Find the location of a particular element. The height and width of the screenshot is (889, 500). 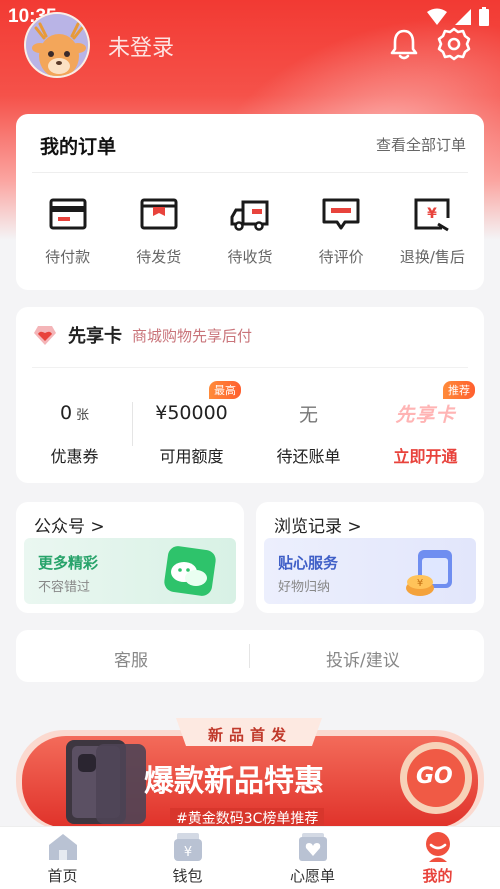

wechat-icon is located at coordinates (190, 571).